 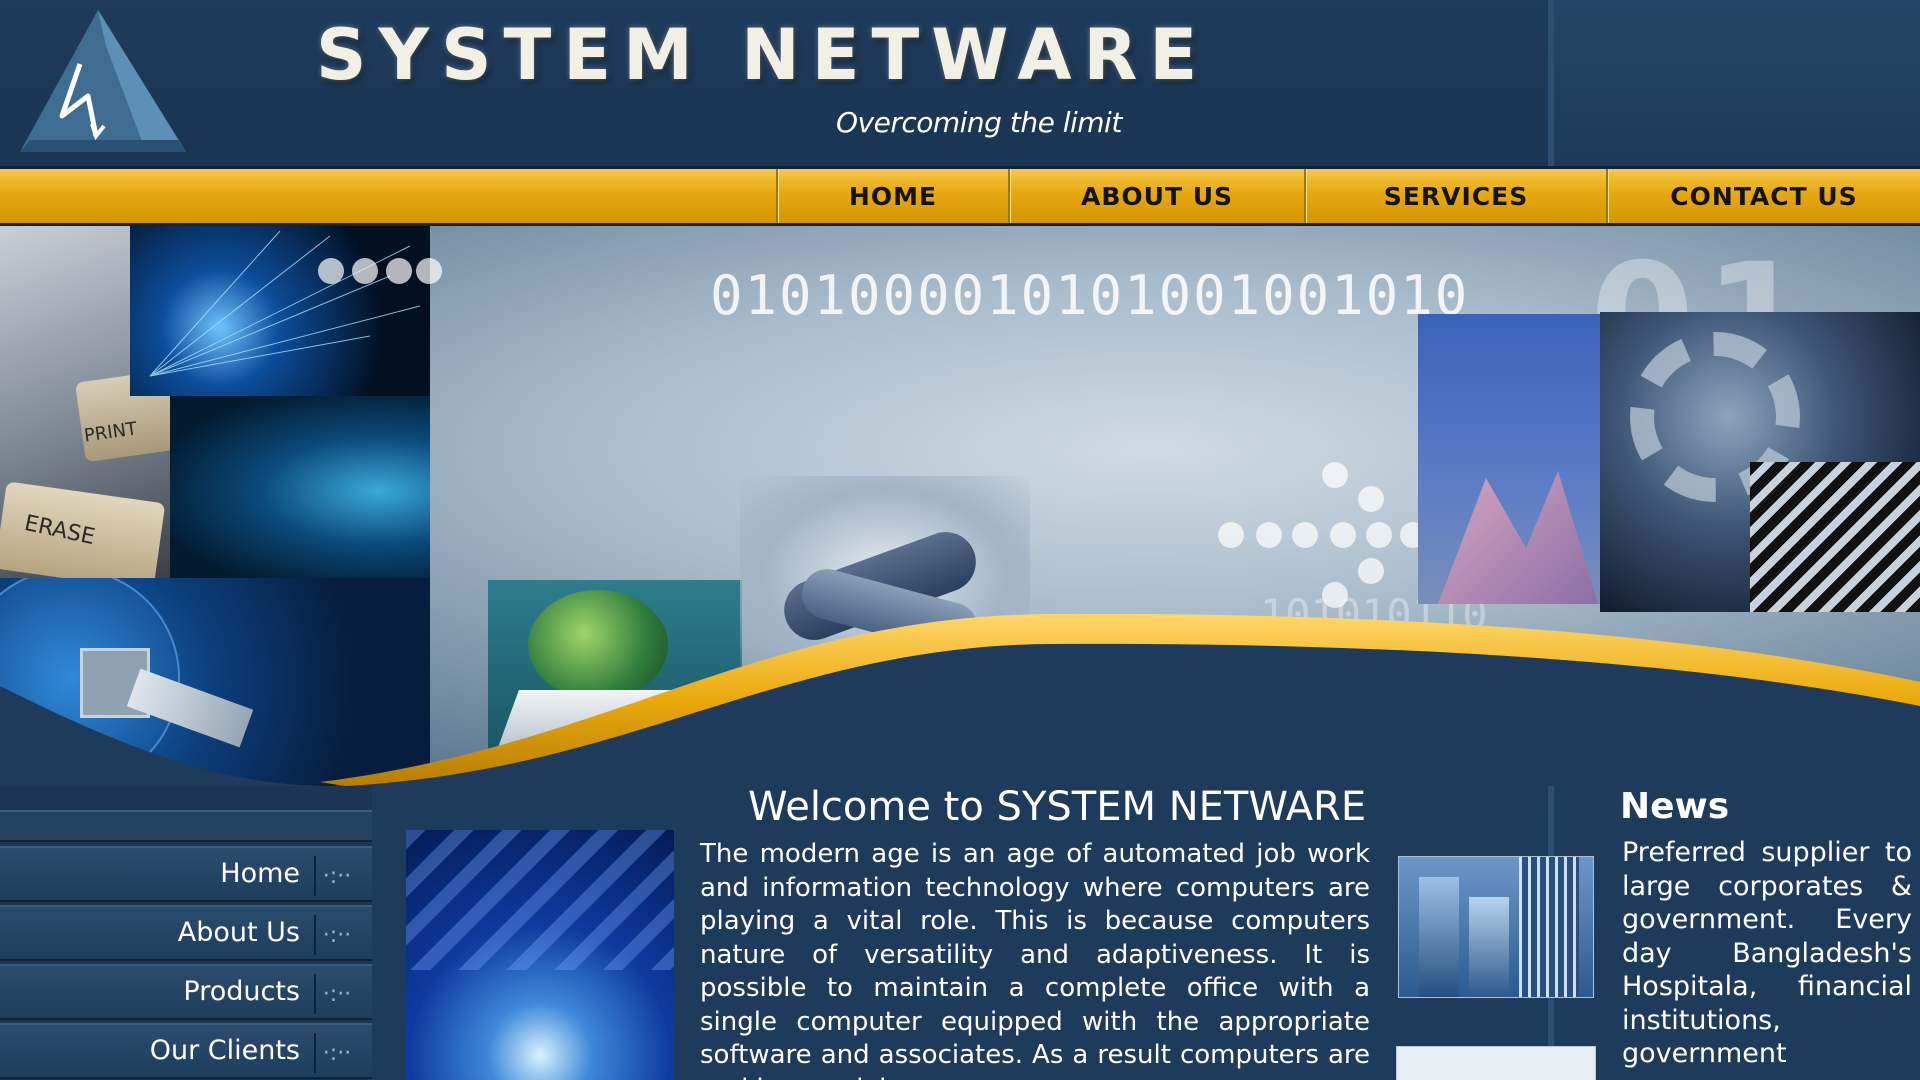 I want to click on nav-home: HOME, so click(x=892, y=196).